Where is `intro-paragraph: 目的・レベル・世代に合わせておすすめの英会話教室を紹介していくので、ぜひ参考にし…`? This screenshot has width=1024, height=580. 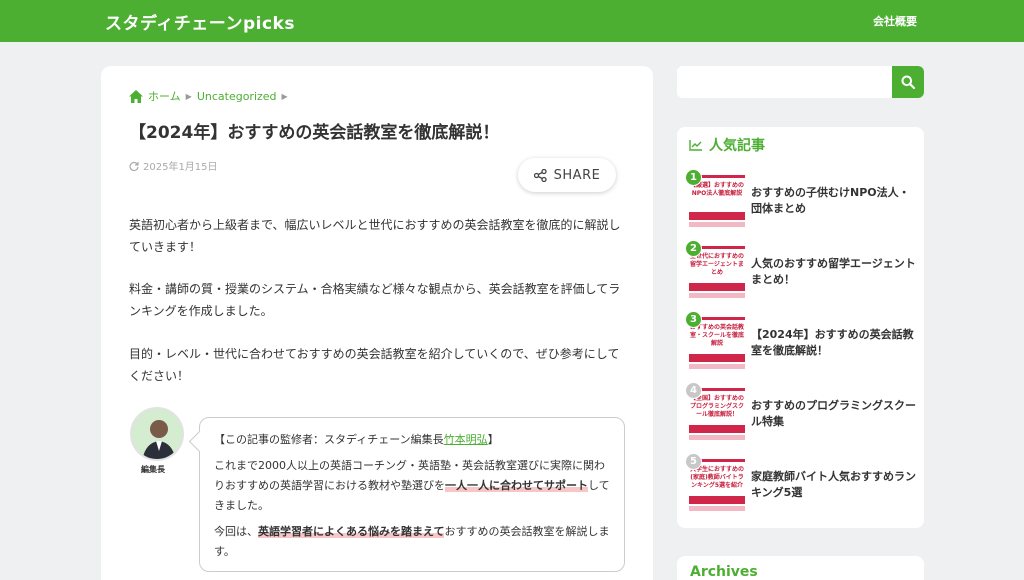 intro-paragraph: 目的・レベル・世代に合わせておすすめの英会話教室を紹介していくので、ぜひ参考にし… is located at coordinates (374, 365).